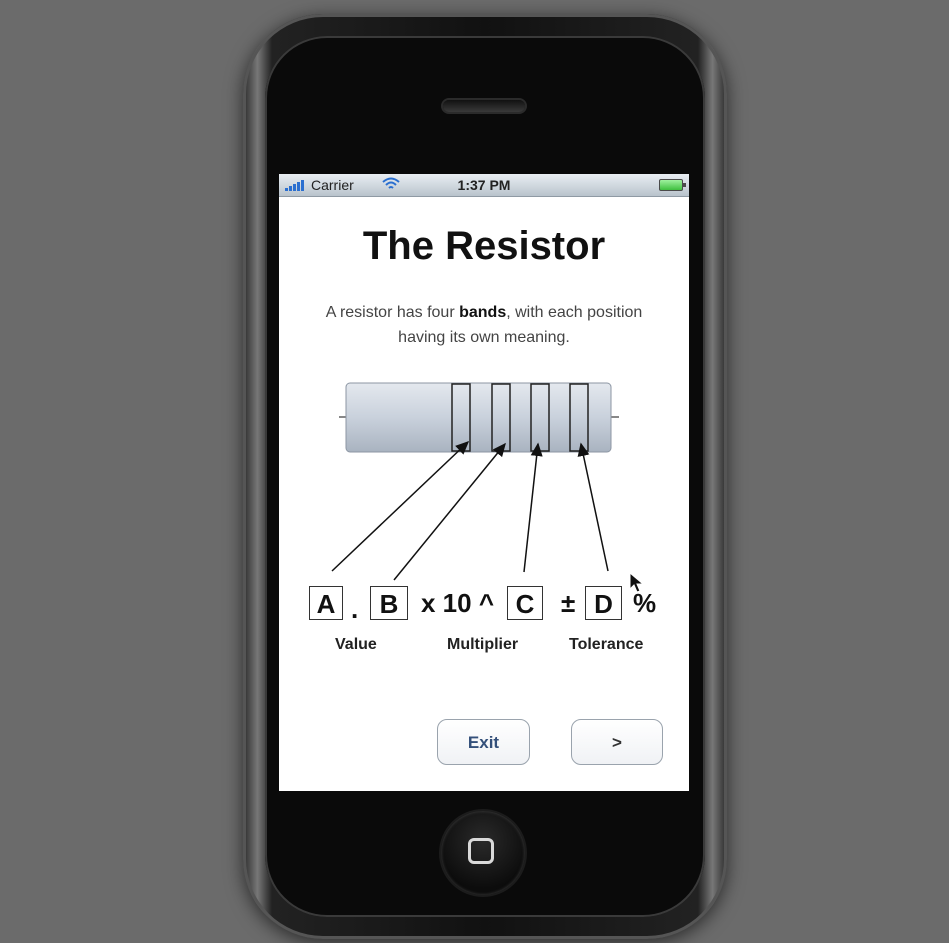 This screenshot has width=949, height=943. Describe the element at coordinates (389, 603) in the screenshot. I see `band-b-box: B` at that location.